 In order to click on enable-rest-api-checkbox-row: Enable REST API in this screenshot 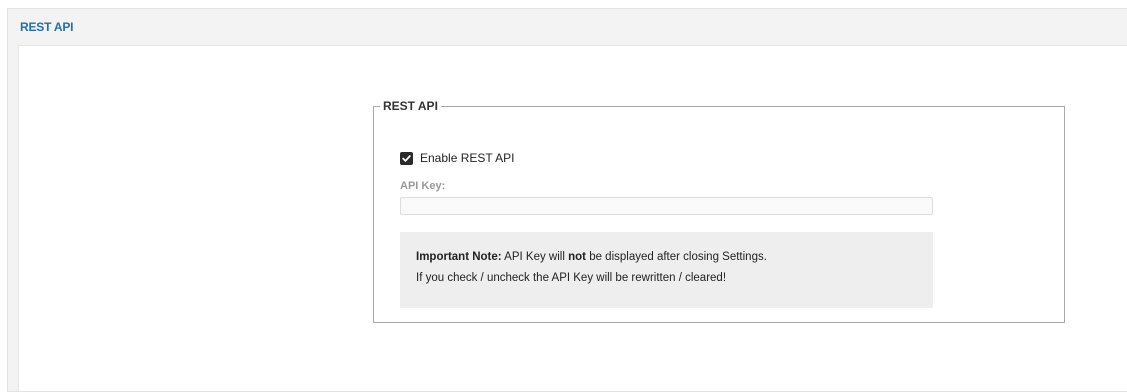, I will do `click(457, 158)`.